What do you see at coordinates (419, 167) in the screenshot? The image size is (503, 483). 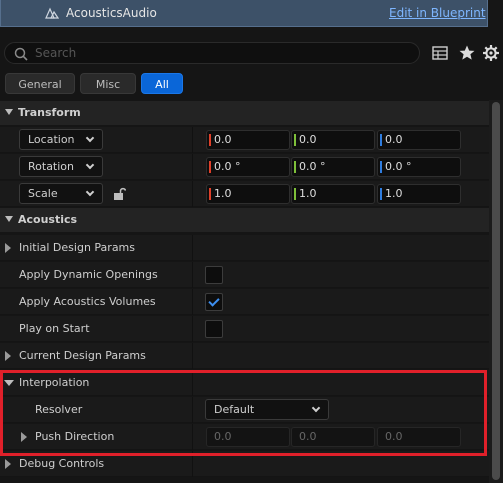 I see `rotation-z-field: 0.0 °` at bounding box center [419, 167].